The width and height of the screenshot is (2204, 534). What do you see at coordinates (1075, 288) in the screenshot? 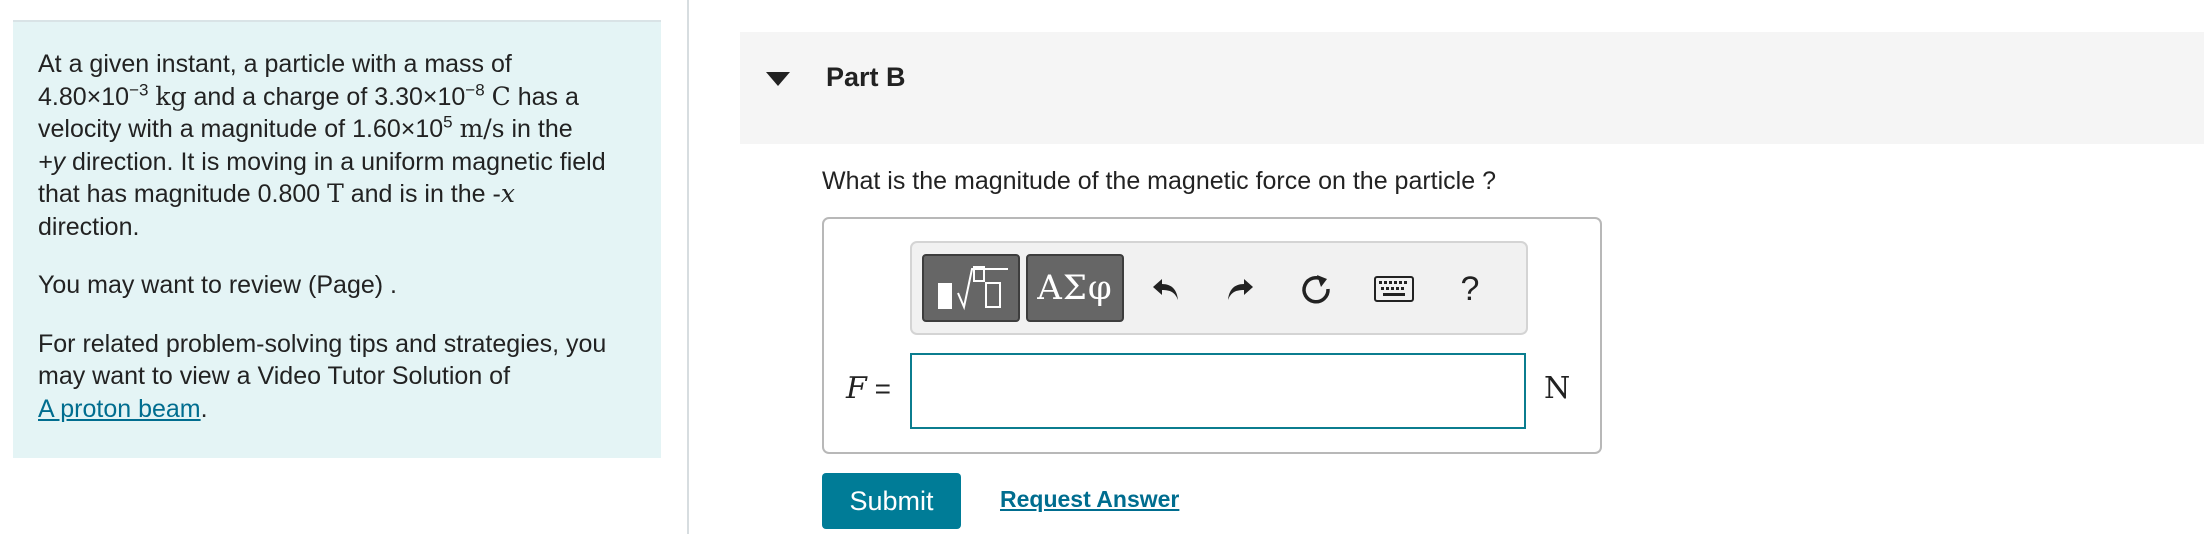
I see `greek-symbols-button: ΑΣφ` at bounding box center [1075, 288].